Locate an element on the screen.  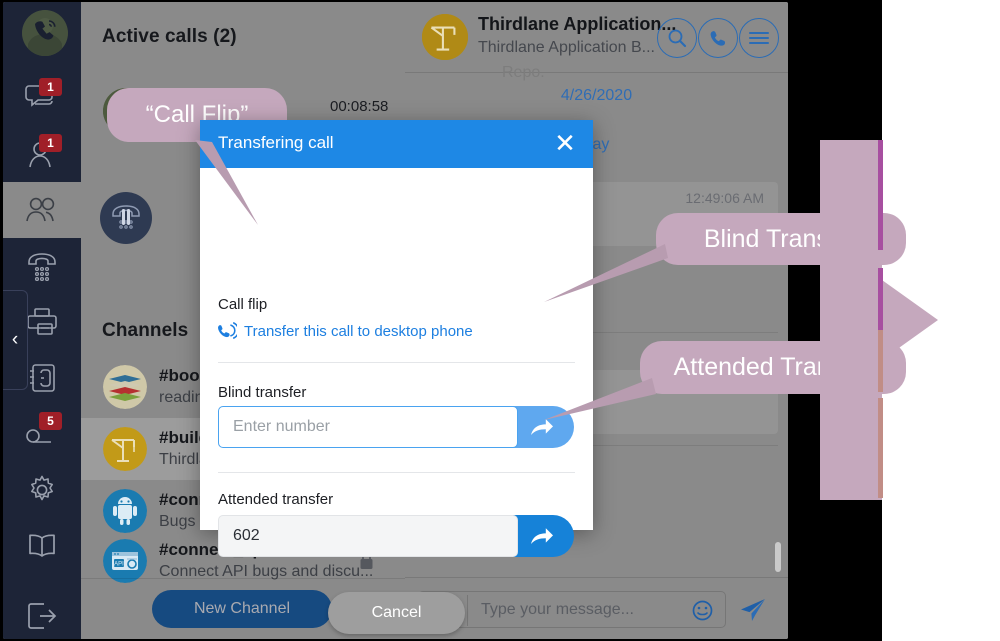
books-icon is located at coordinates (125, 387).